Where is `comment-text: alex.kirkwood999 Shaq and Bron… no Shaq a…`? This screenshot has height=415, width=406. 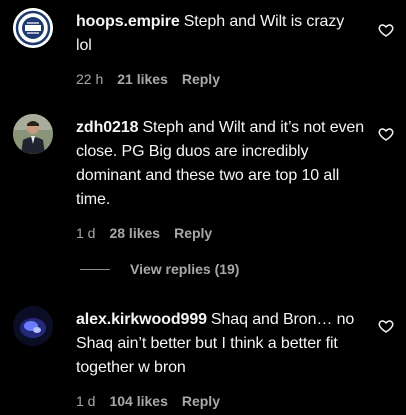
comment-text: alex.kirkwood999 Shaq and Bron… no Shaq a… is located at coordinates (220, 344).